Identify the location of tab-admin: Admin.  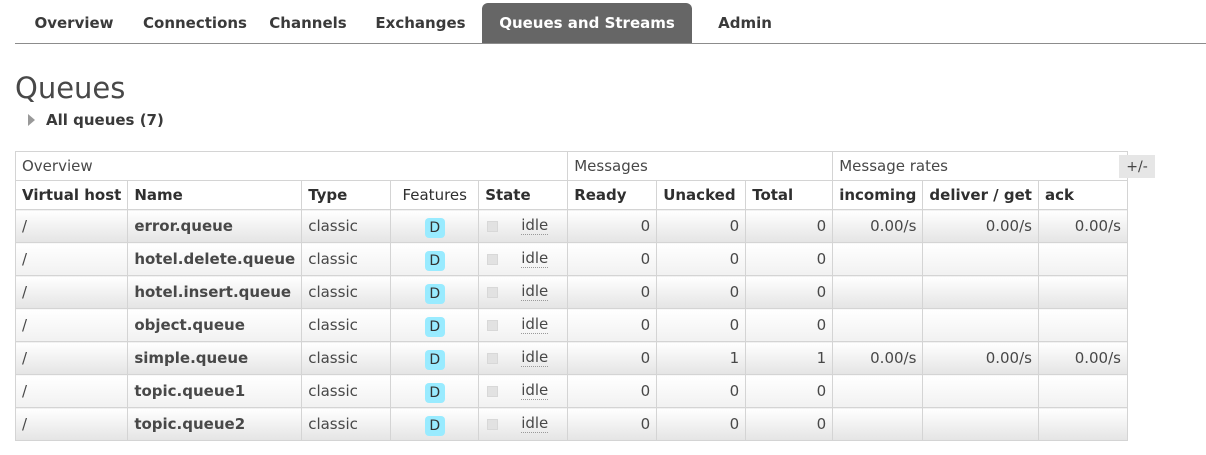
(745, 23).